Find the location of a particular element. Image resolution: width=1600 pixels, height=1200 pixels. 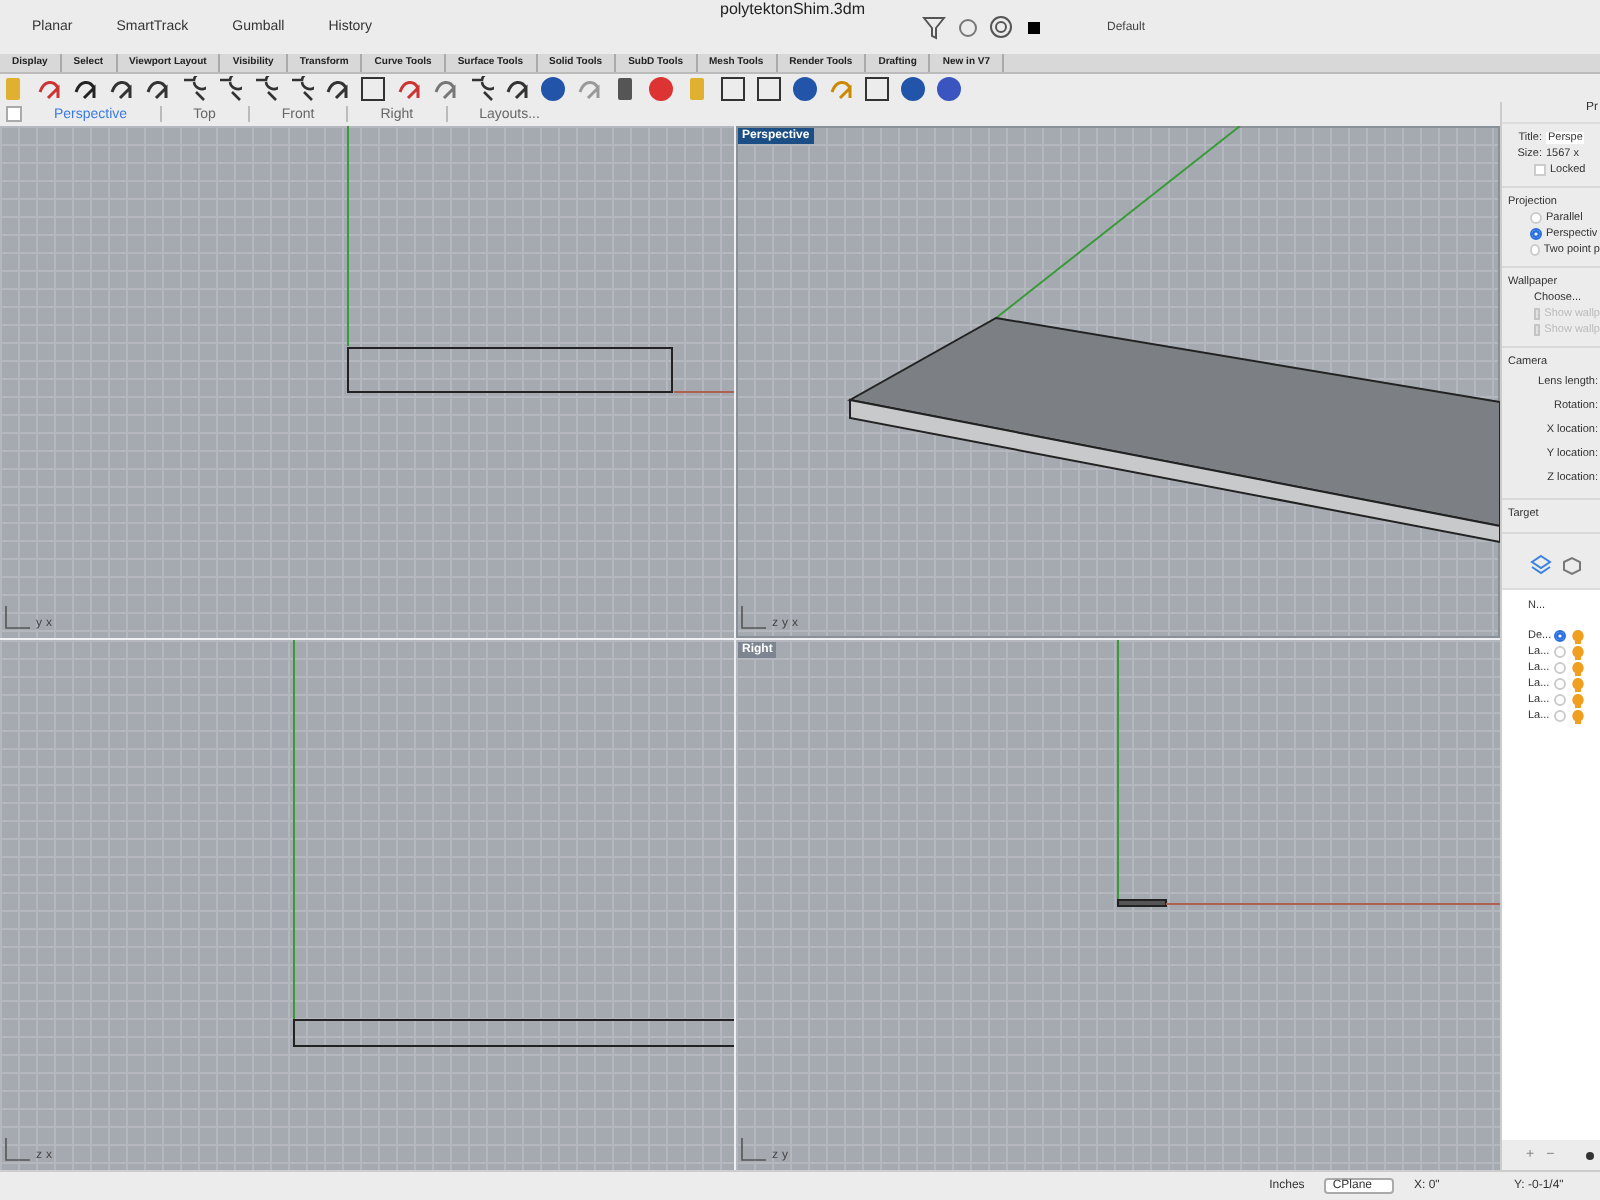

radio-button is located at coordinates (1536, 234).